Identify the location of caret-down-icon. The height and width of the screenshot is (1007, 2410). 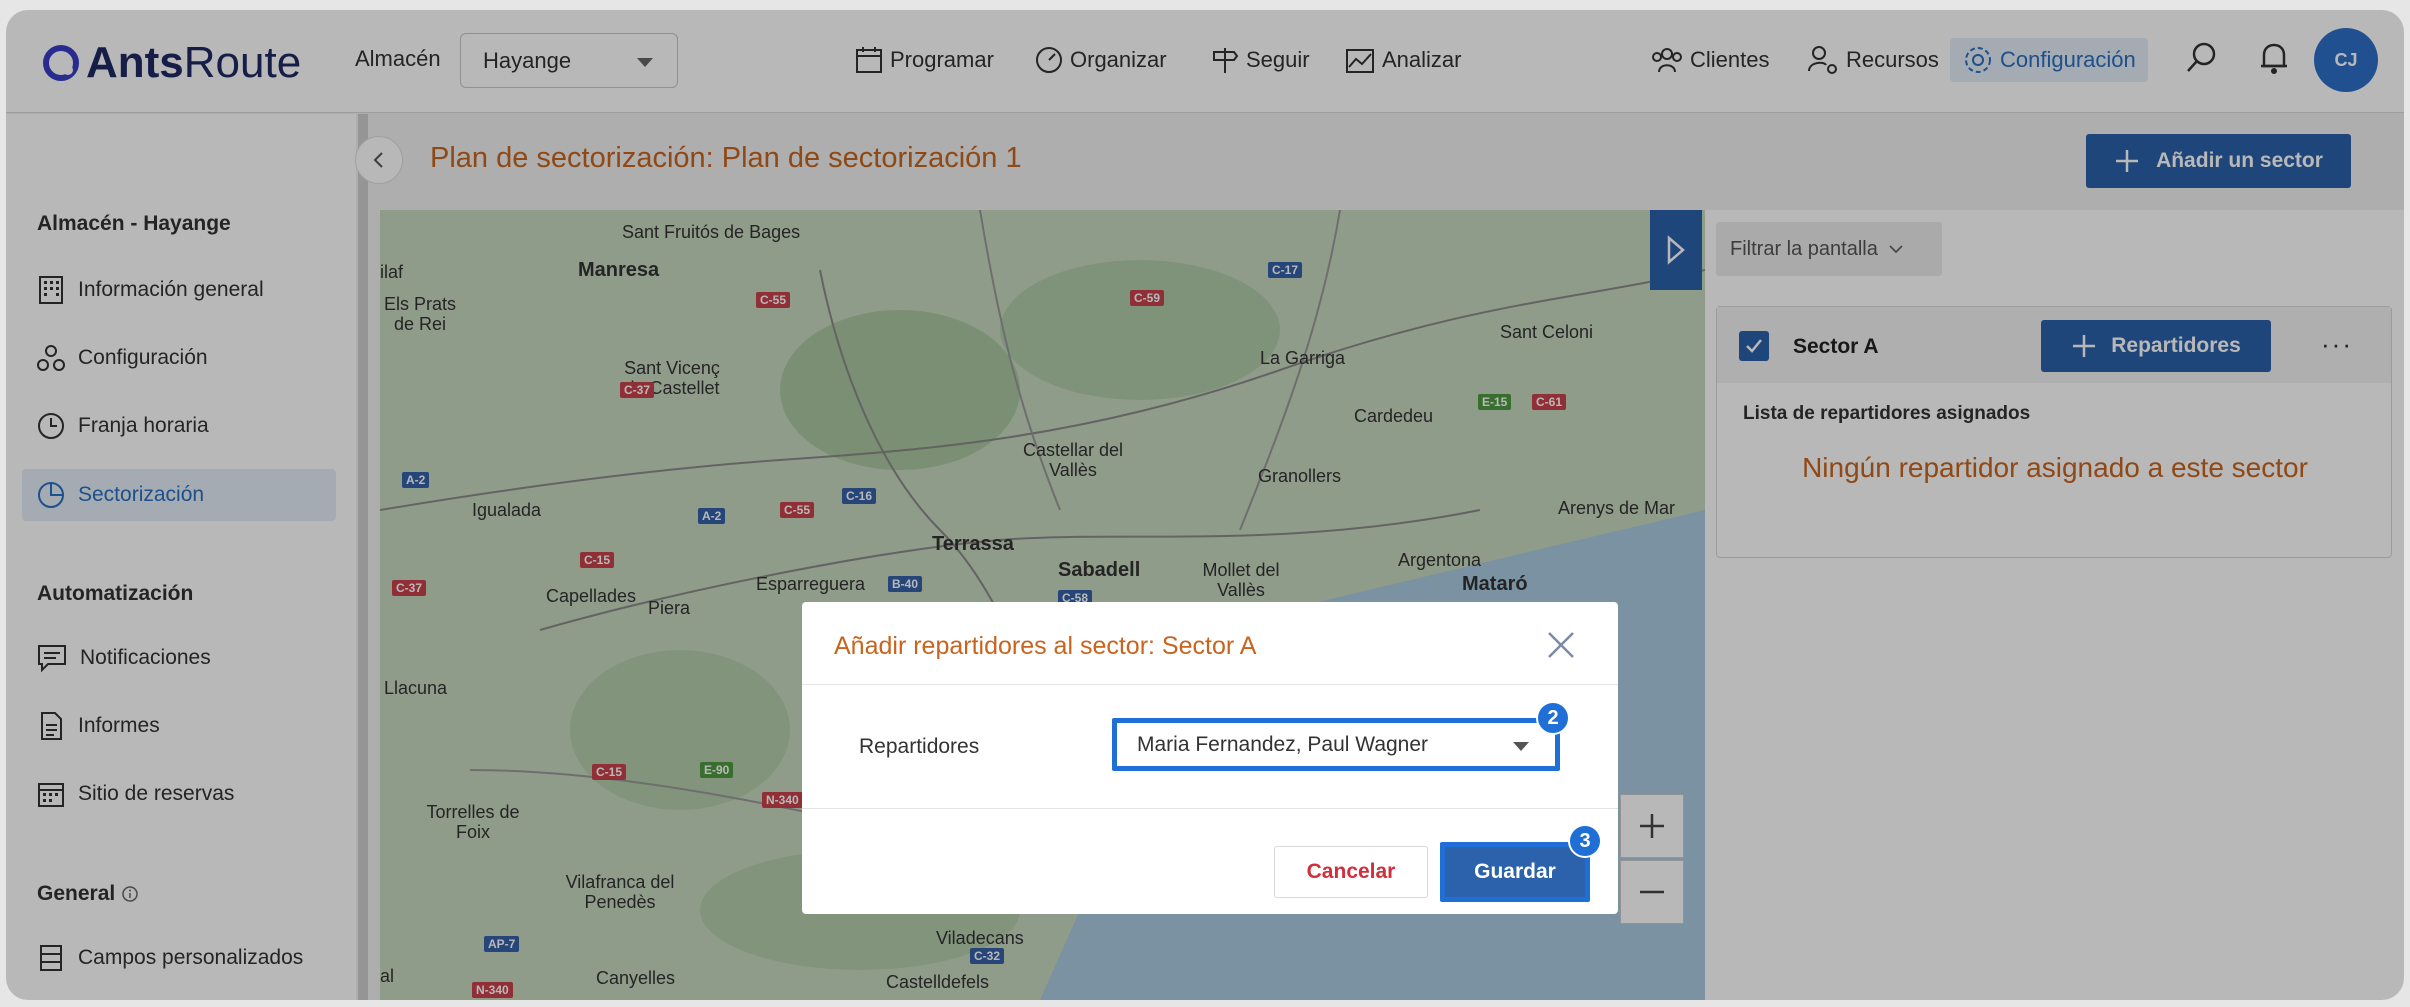
(1521, 746).